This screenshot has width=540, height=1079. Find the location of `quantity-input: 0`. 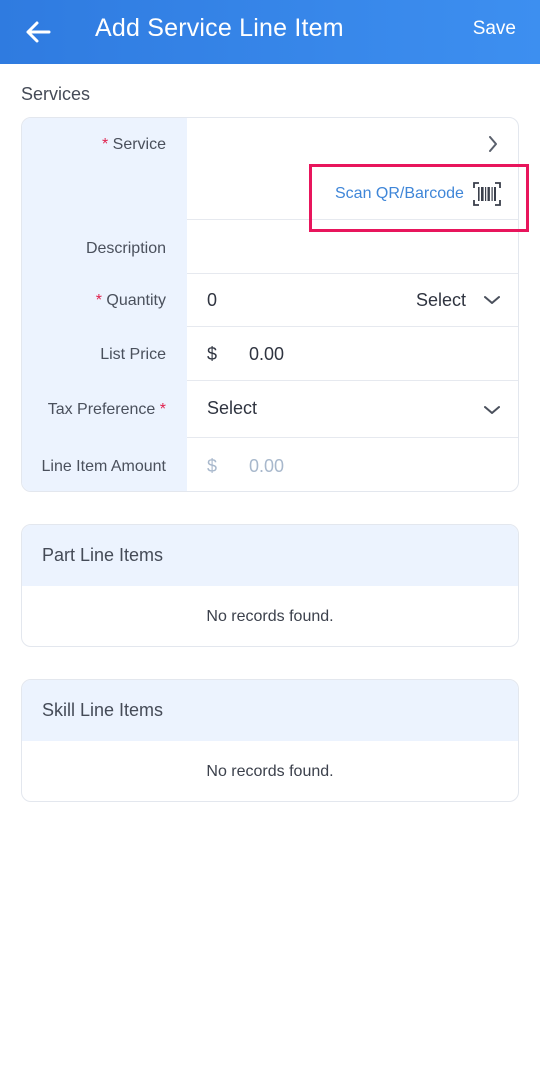

quantity-input: 0 is located at coordinates (212, 300).